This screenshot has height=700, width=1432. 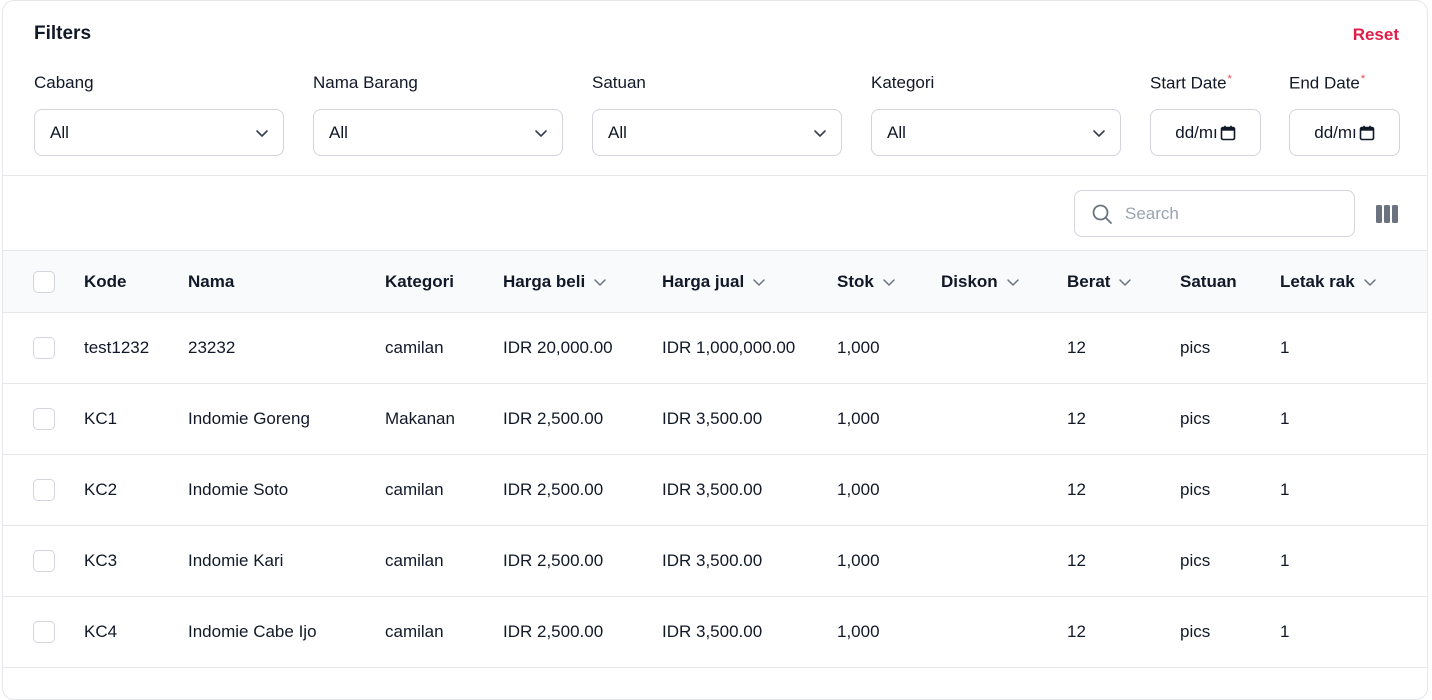 What do you see at coordinates (159, 132) in the screenshot?
I see `cabang-select: All` at bounding box center [159, 132].